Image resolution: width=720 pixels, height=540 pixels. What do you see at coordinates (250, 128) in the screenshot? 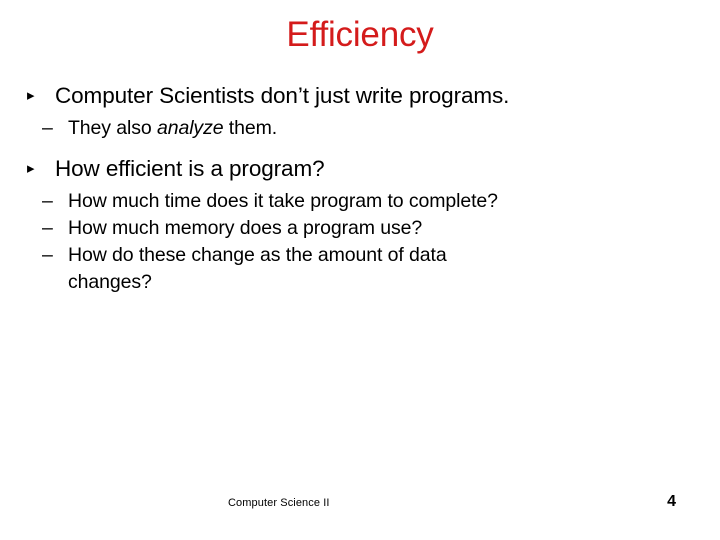
I see `bullet-level2-text-after: them.` at bounding box center [250, 128].